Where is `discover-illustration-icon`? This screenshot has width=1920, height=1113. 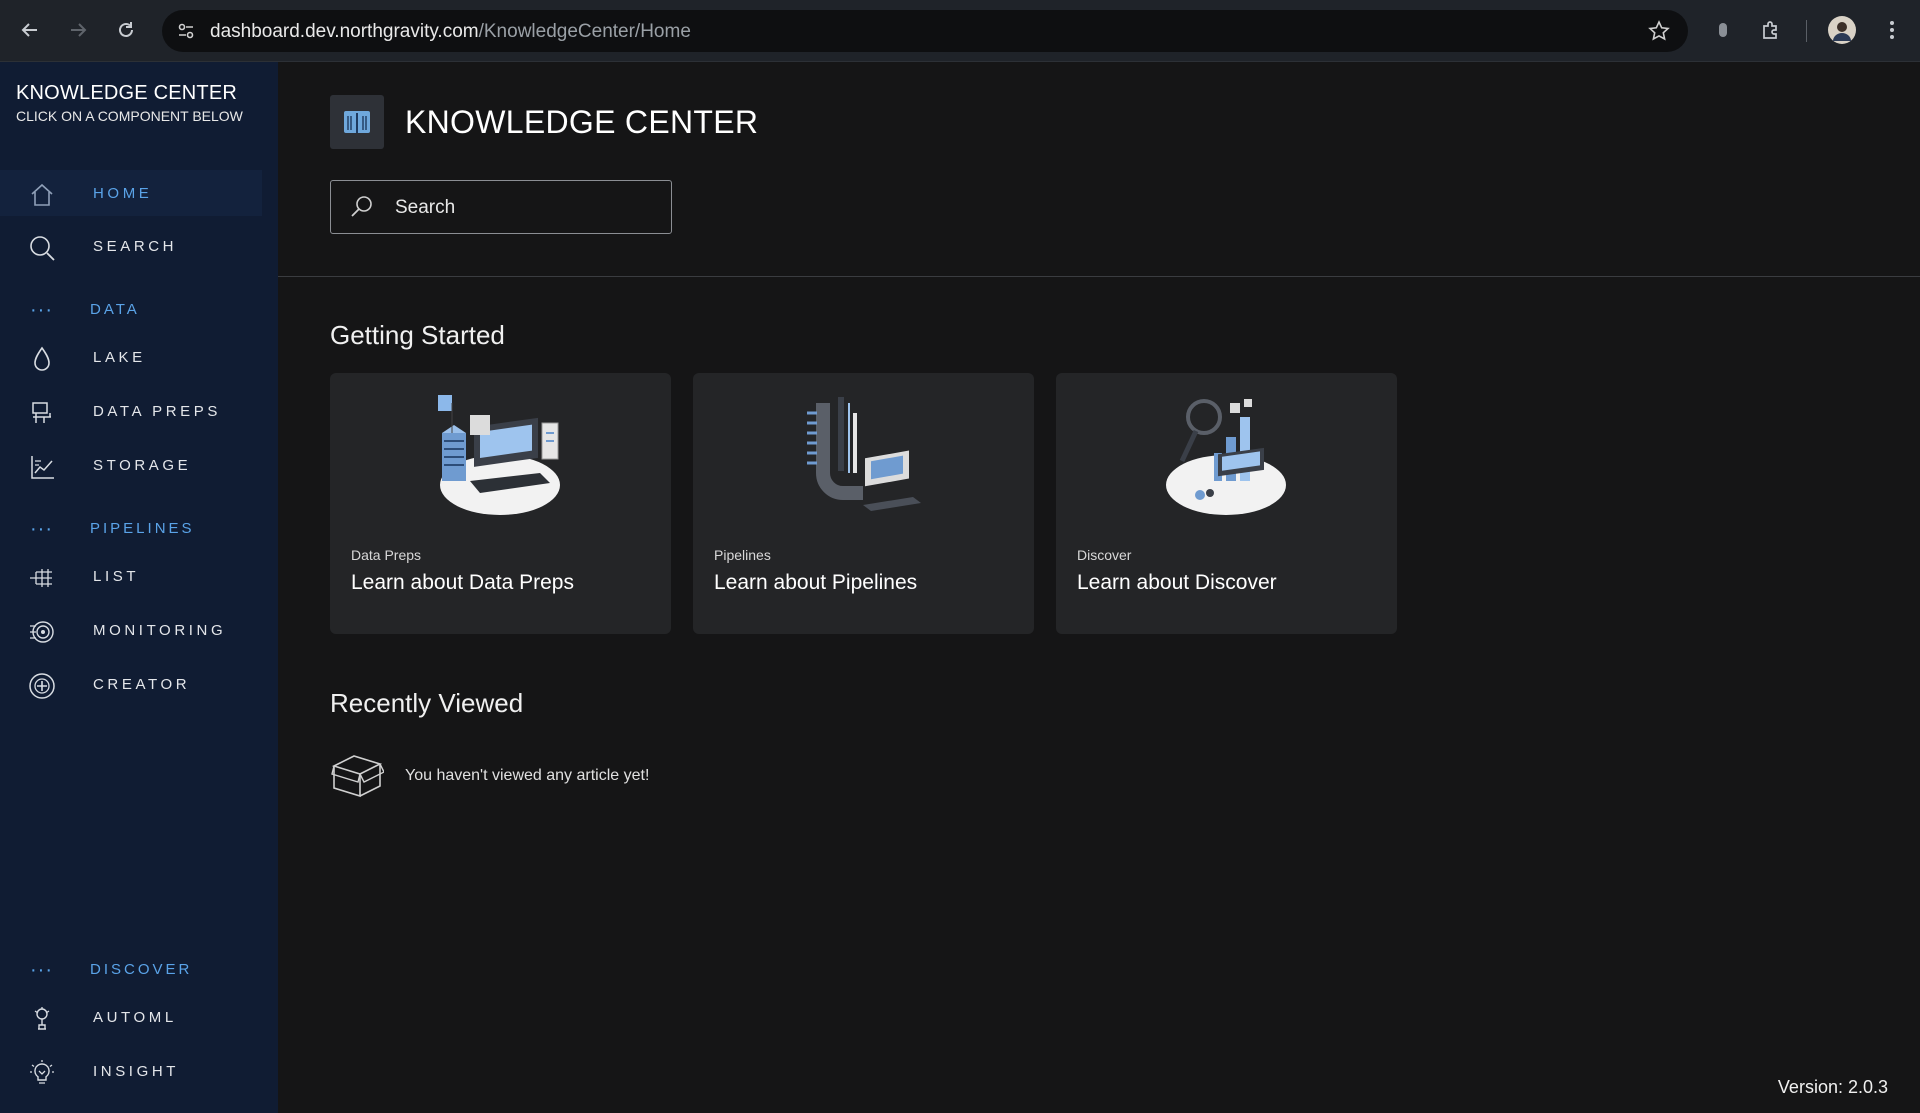
discover-illustration-icon is located at coordinates (1226, 458).